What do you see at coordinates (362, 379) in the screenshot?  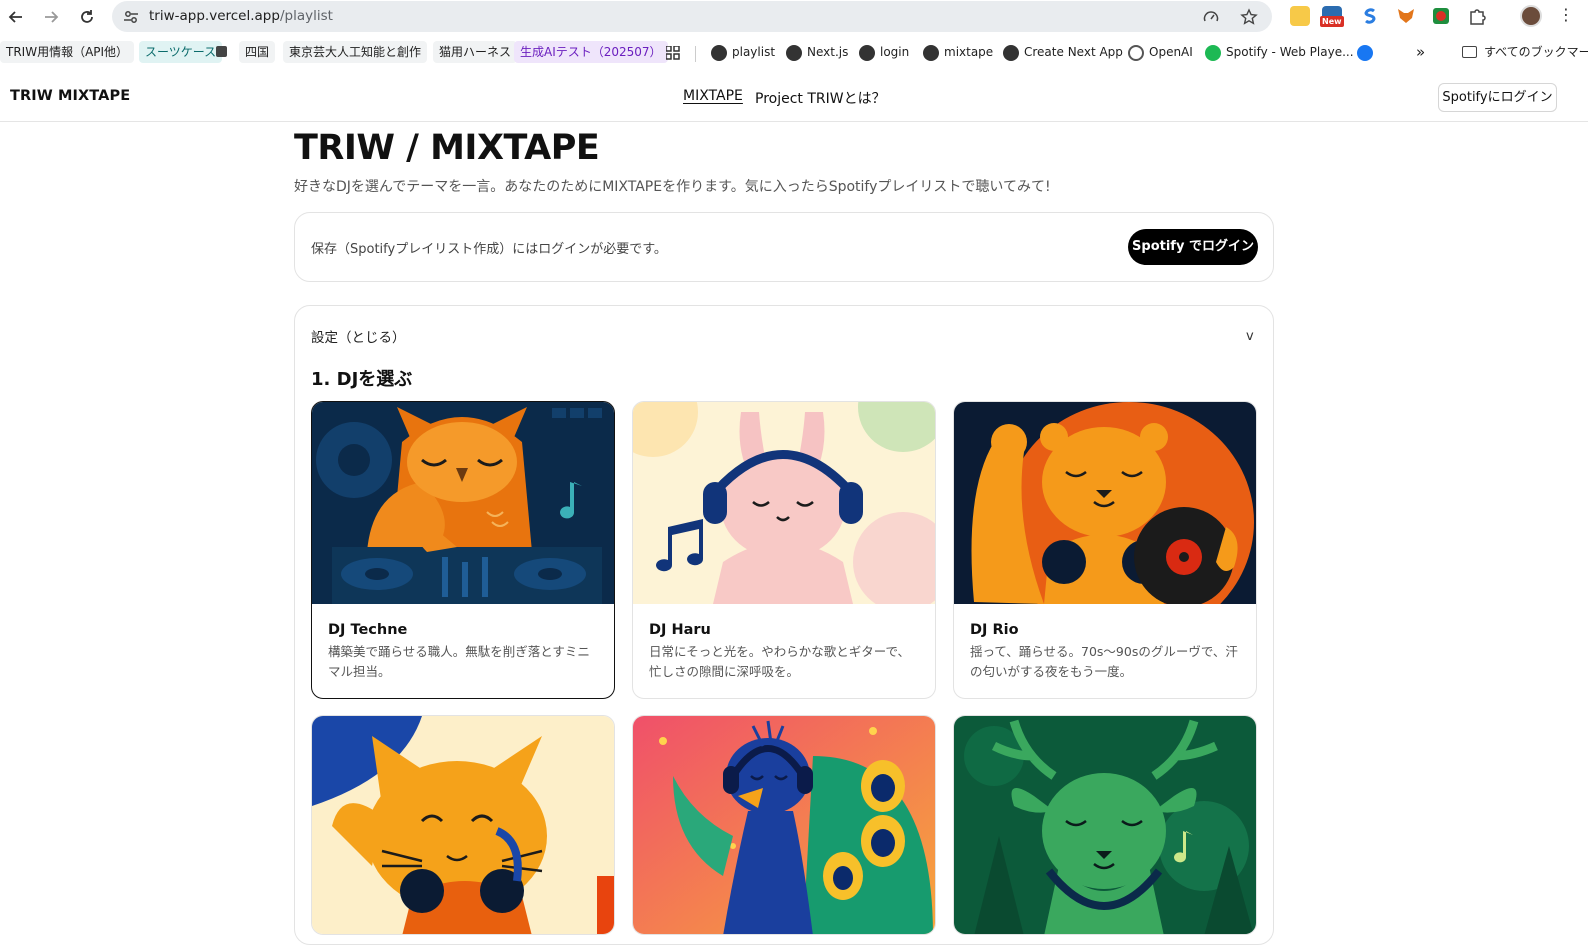 I see `section-title-choose-dj: 1. DJを選ぶ` at bounding box center [362, 379].